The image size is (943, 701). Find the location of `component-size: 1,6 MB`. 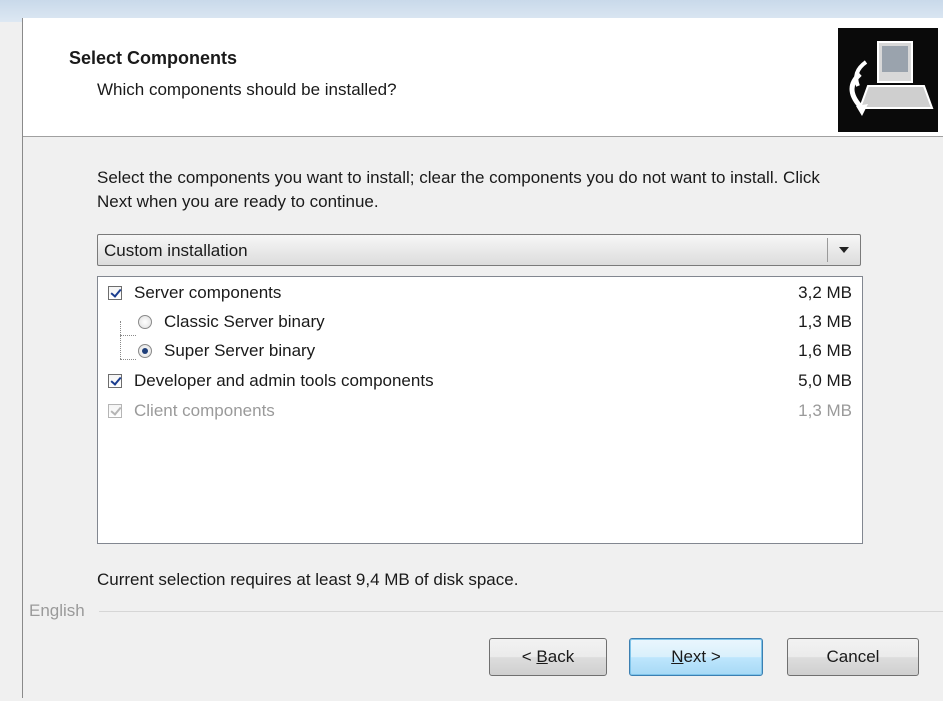

component-size: 1,6 MB is located at coordinates (825, 350).